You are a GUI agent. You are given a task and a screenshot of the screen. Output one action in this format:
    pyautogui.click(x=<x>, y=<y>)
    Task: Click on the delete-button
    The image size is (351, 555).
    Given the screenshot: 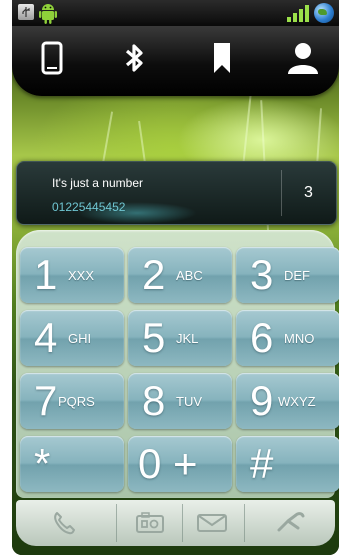 What is the action you would take?
    pyautogui.click(x=290, y=523)
    